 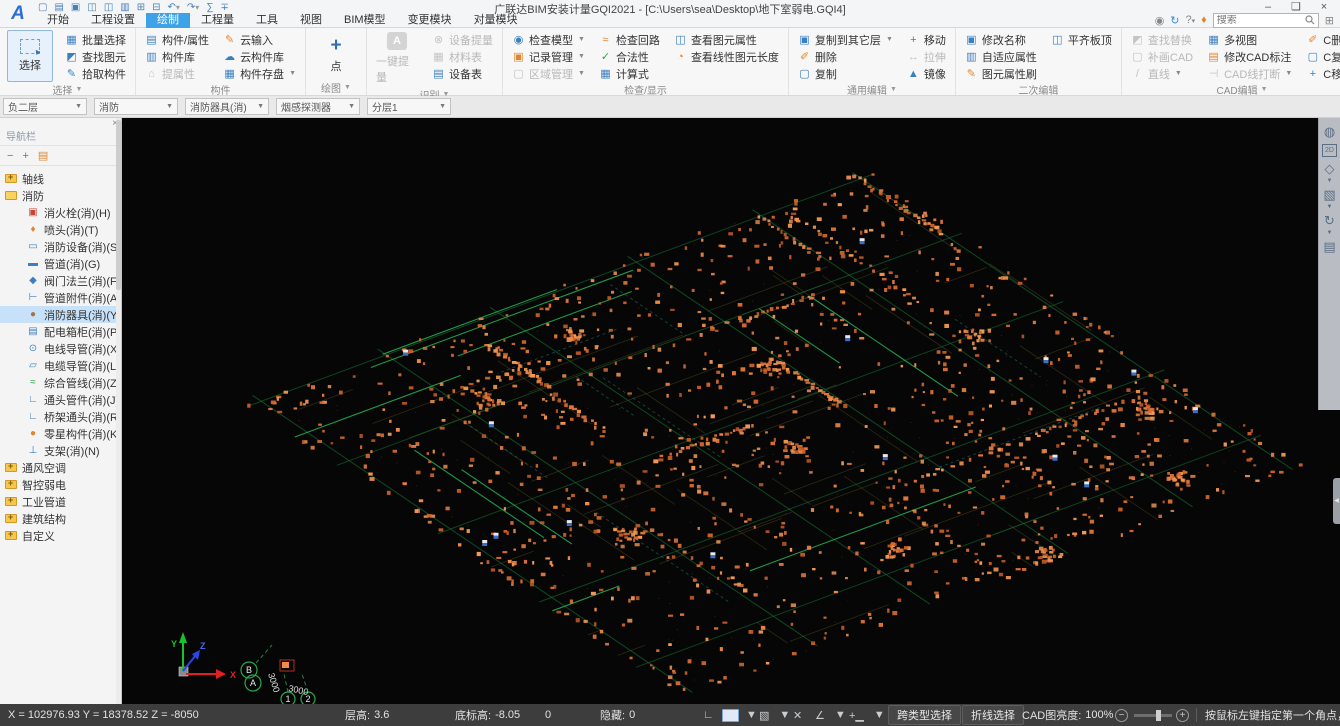 I want to click on device-extract-button: ⊗ 设备提量, so click(x=462, y=39).